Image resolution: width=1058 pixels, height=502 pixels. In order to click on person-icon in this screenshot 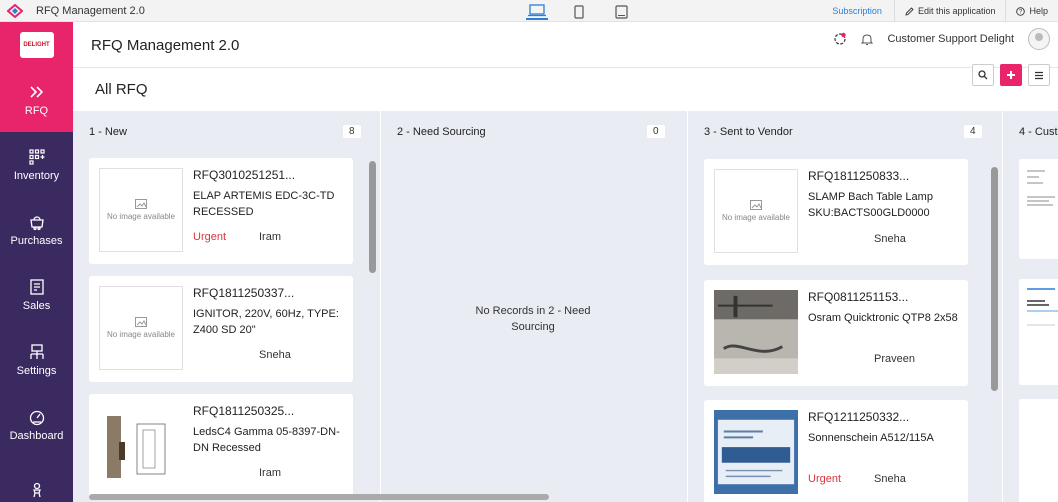, I will do `click(36, 489)`.